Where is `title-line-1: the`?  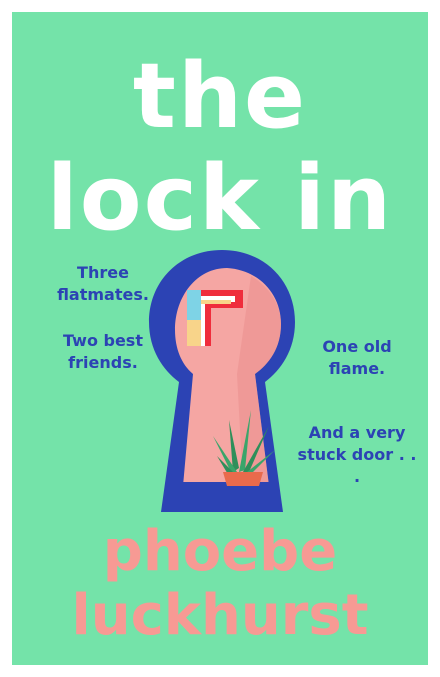
title-line-1: the is located at coordinates (220, 96).